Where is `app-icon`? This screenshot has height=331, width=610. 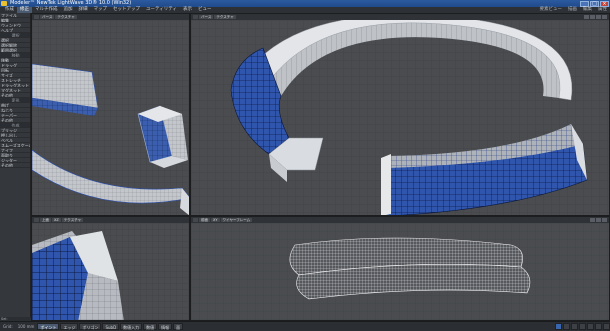 app-icon is located at coordinates (4, 3).